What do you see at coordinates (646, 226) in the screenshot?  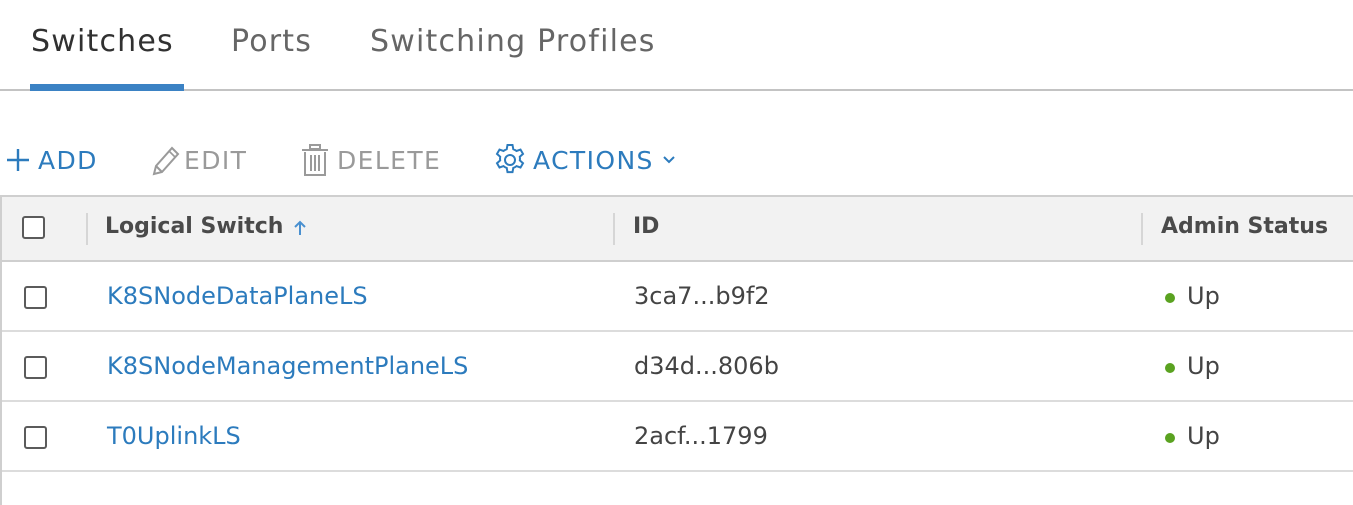 I see `column-header-id: ID` at bounding box center [646, 226].